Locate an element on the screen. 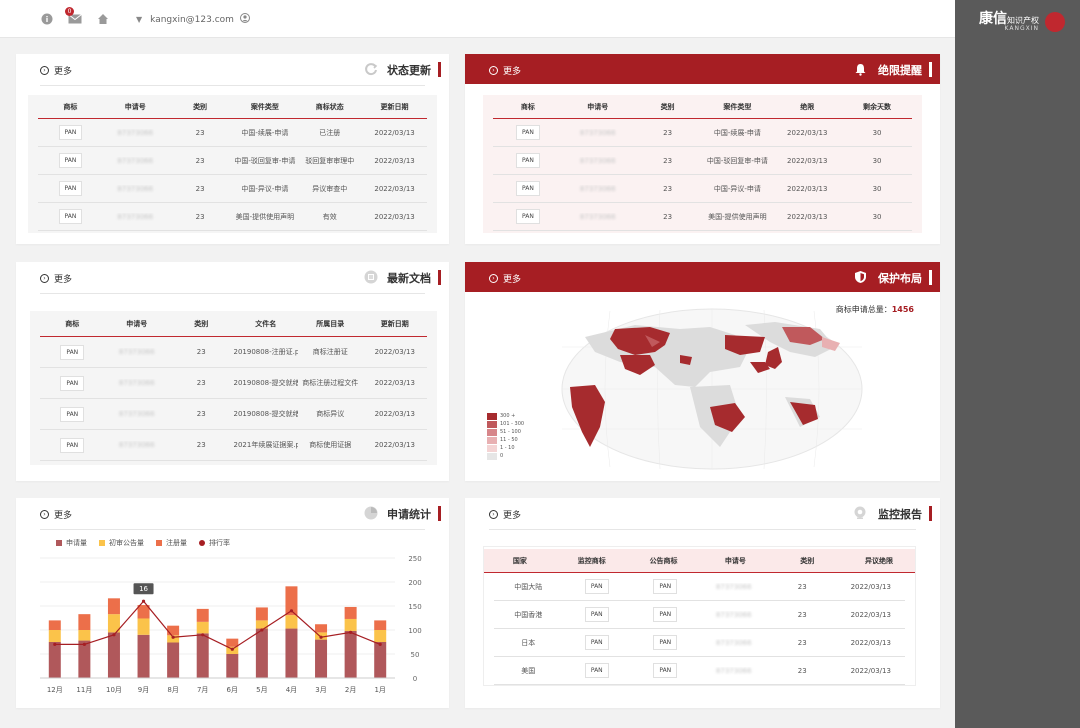 The image size is (1080, 728). chevron-down-icon: ▼ is located at coordinates (139, 19).